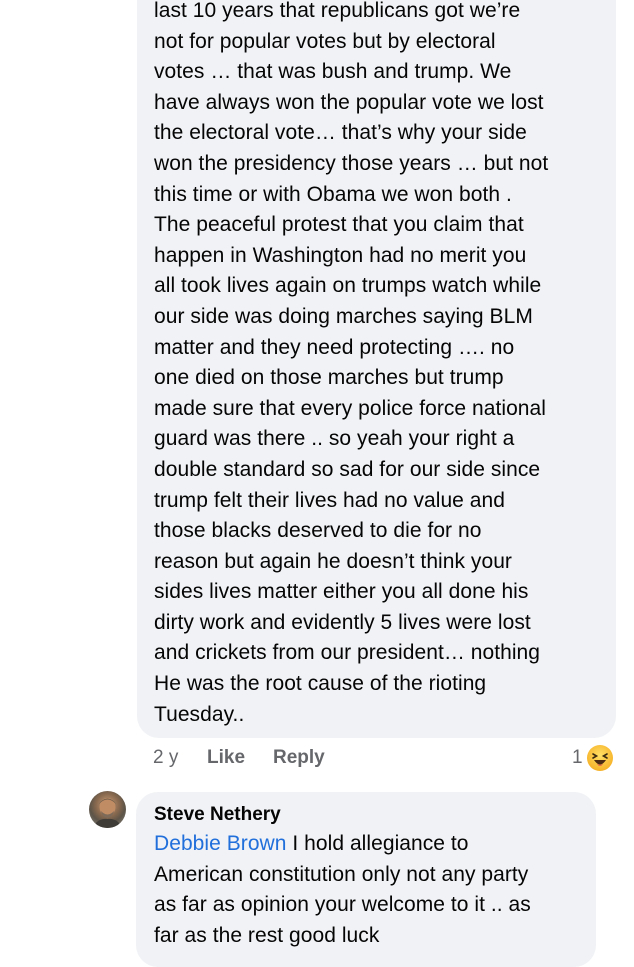  Describe the element at coordinates (217, 815) in the screenshot. I see `comment-author: Steve Nethery` at that location.